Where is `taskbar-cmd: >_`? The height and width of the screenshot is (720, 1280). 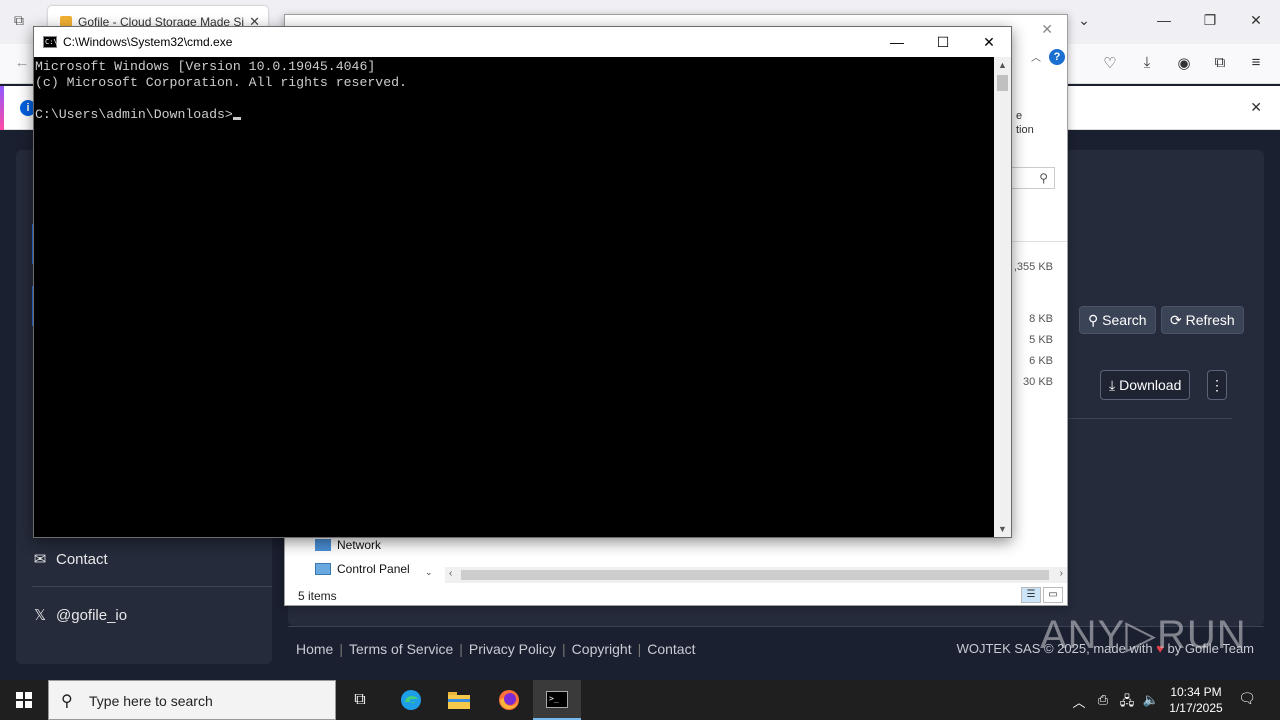 taskbar-cmd: >_ is located at coordinates (557, 700).